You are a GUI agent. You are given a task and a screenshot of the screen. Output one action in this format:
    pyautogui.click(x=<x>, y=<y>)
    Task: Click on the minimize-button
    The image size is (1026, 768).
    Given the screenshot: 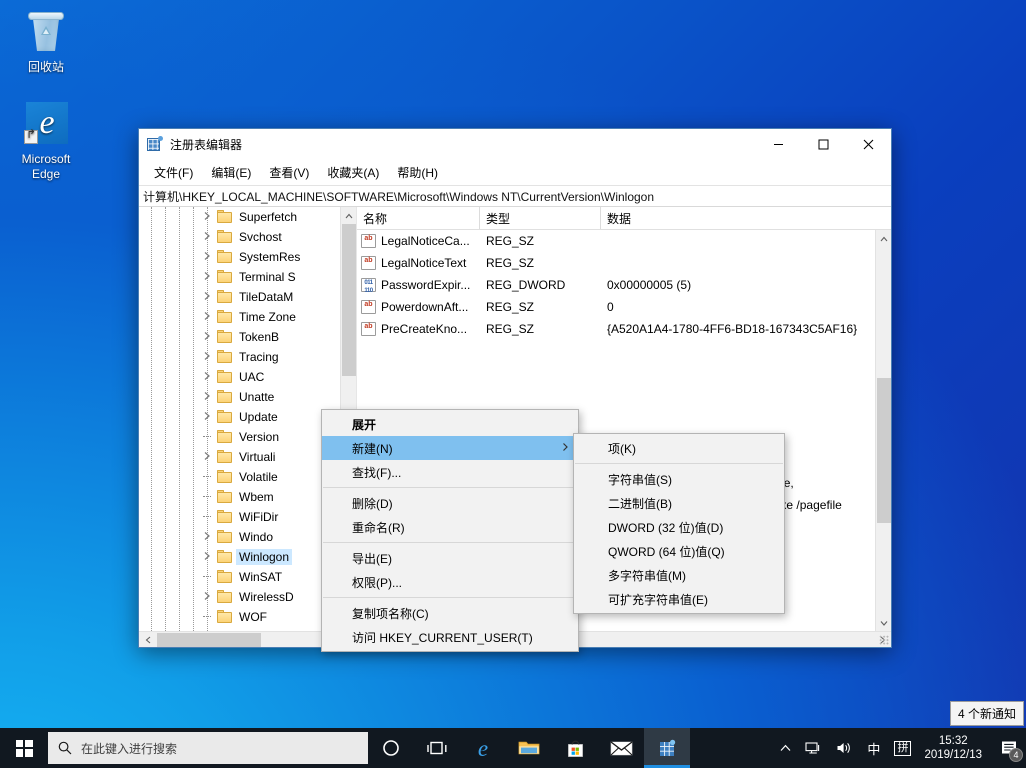 What is the action you would take?
    pyautogui.click(x=778, y=144)
    